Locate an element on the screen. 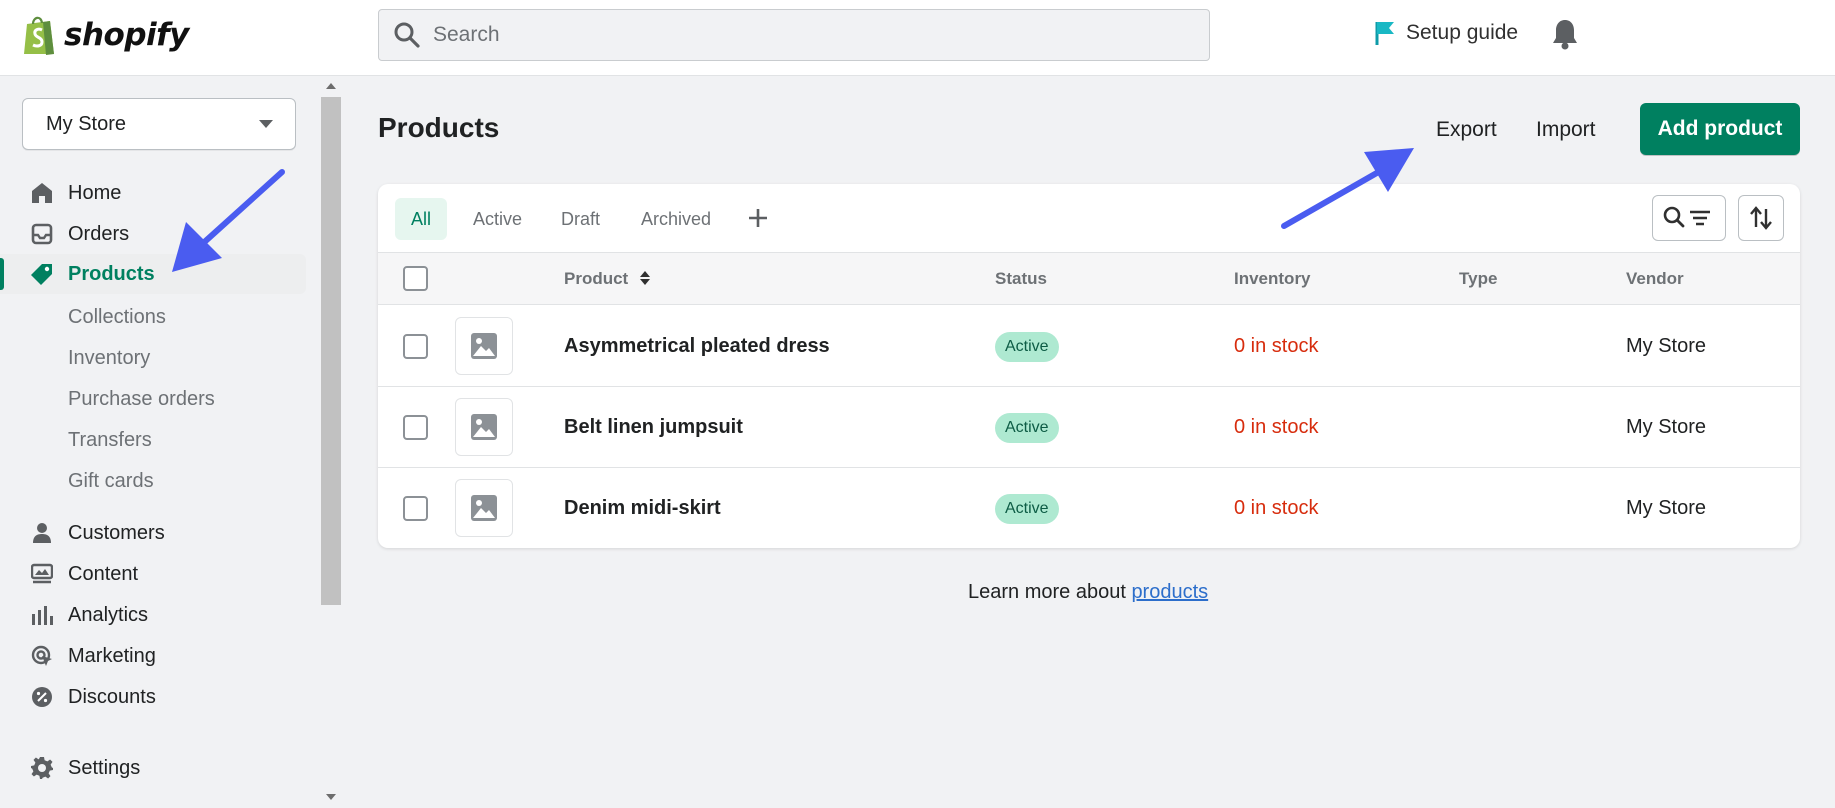  learn-more-link: products is located at coordinates (1169, 592).